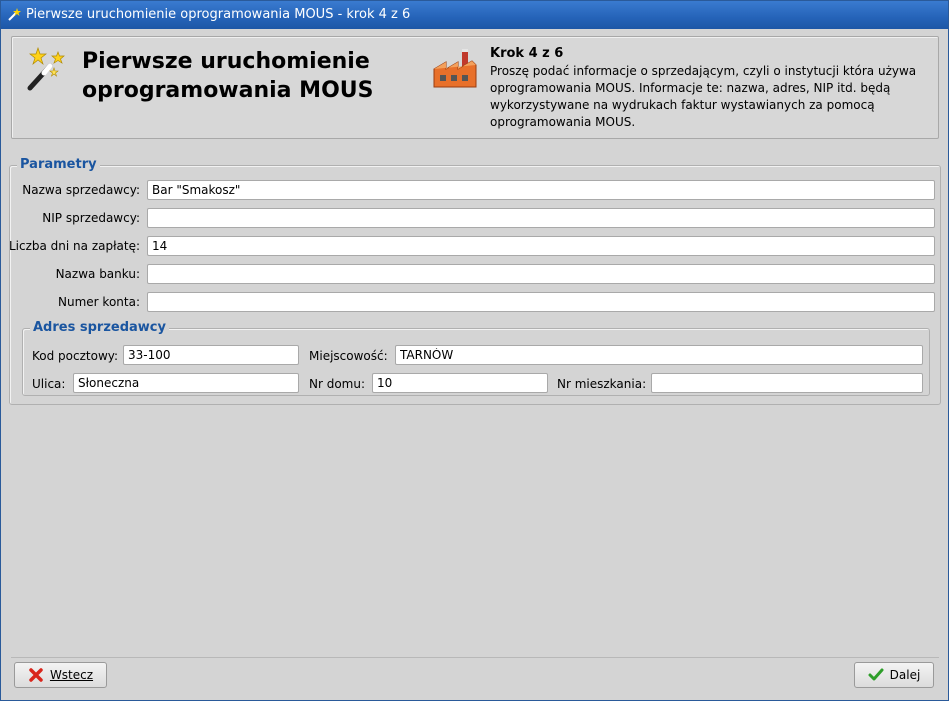 The width and height of the screenshot is (949, 701). I want to click on nip-label: NIP sprzedawcy:, so click(91, 218).